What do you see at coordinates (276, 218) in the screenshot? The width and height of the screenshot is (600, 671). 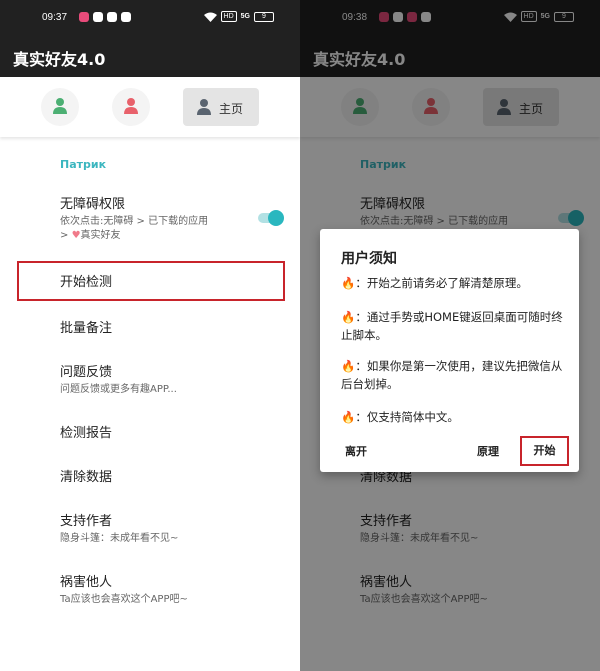 I see `toggle-knob` at bounding box center [276, 218].